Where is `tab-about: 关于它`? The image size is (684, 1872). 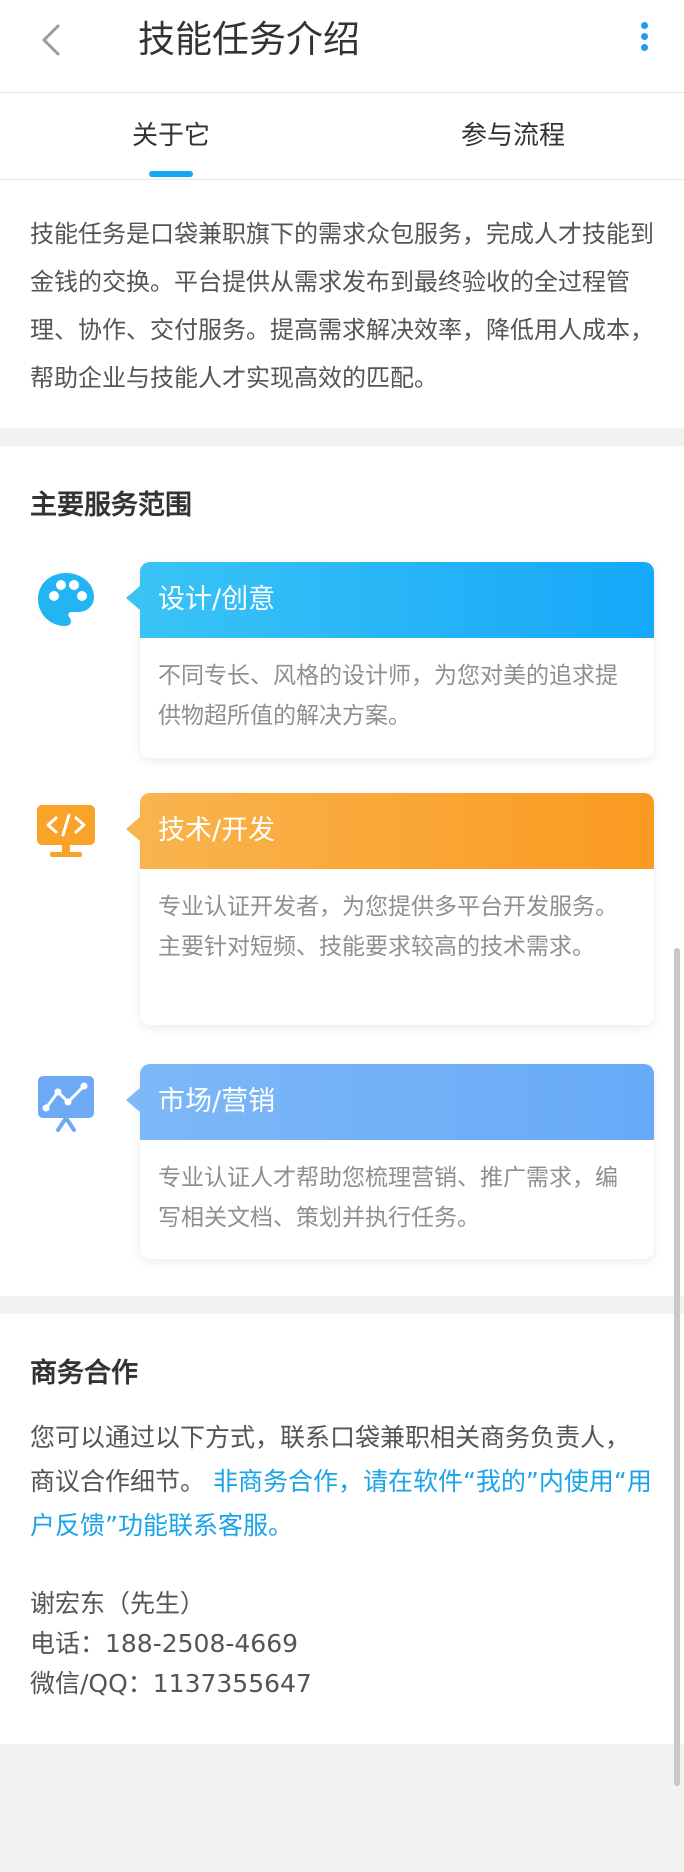 tab-about: 关于它 is located at coordinates (171, 136).